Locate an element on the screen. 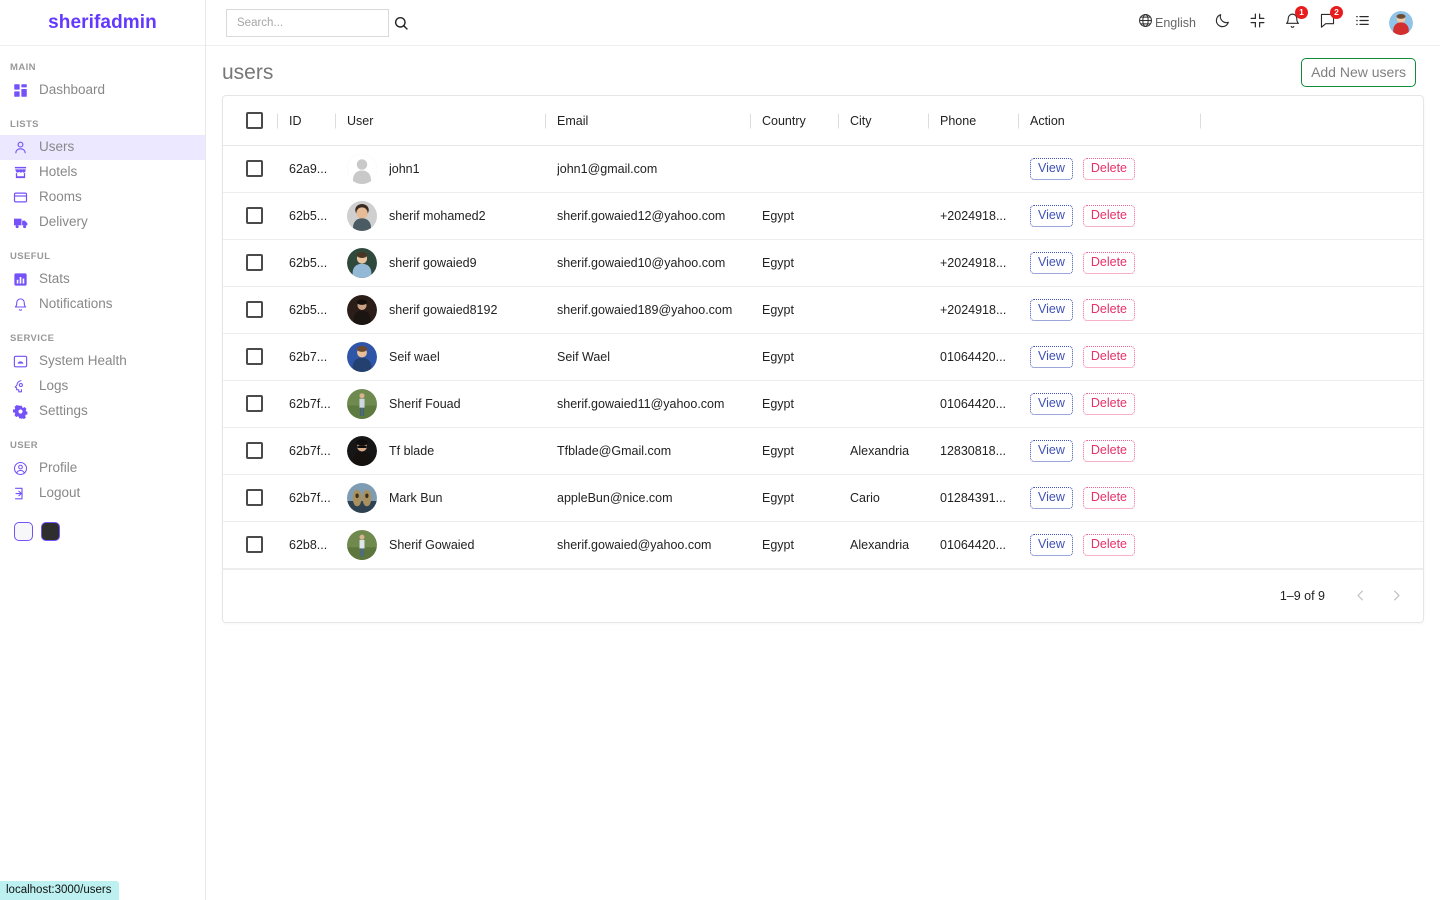 Image resolution: width=1440 pixels, height=900 pixels. sidebar-item-hotels: Hotels is located at coordinates (102, 172).